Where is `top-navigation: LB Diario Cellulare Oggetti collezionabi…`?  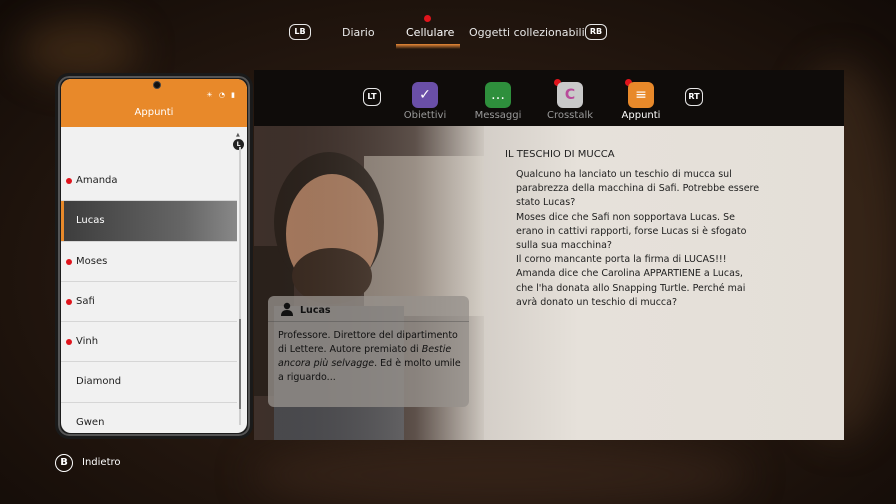
top-navigation: LB Diario Cellulare Oggetti collezionabi… is located at coordinates (448, 26).